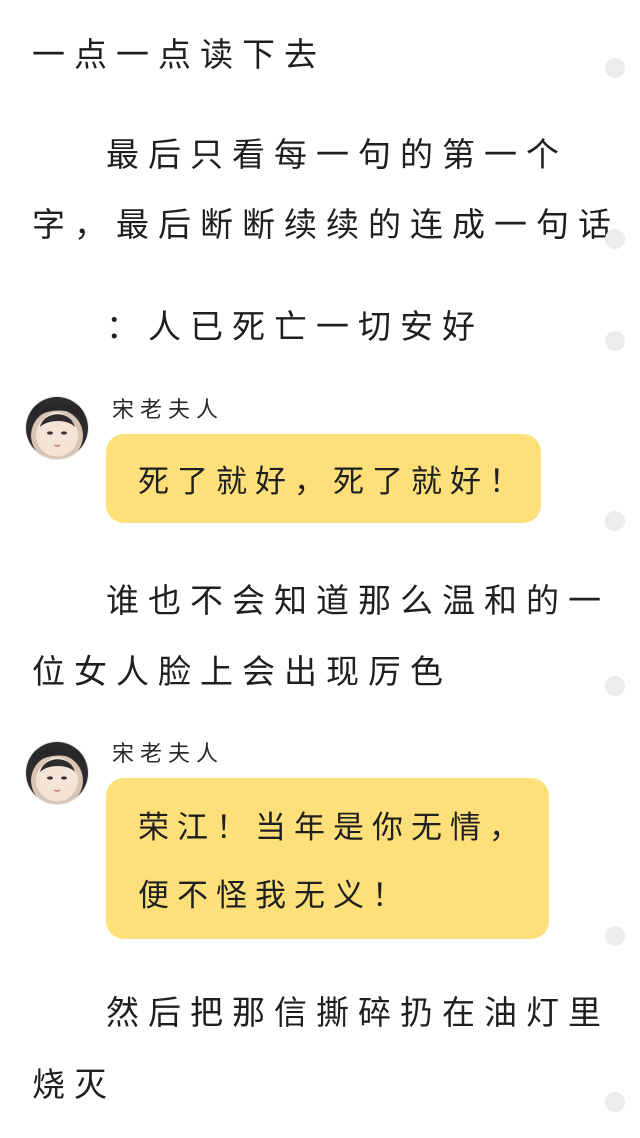 This screenshot has width=640, height=1138. Describe the element at coordinates (295, 326) in the screenshot. I see `paragraph-line: ：人已死亡一切安好` at that location.